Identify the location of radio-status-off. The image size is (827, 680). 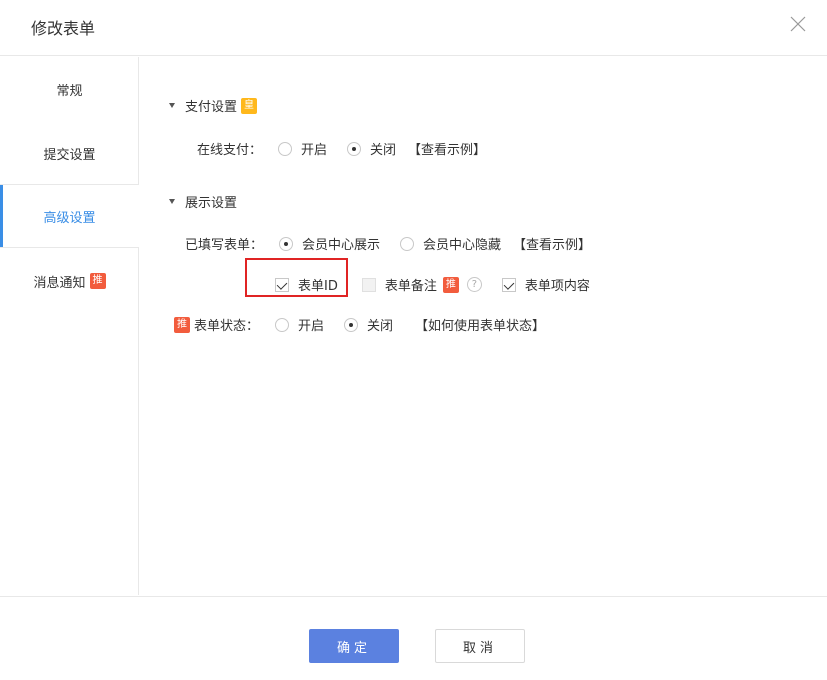
(351, 324).